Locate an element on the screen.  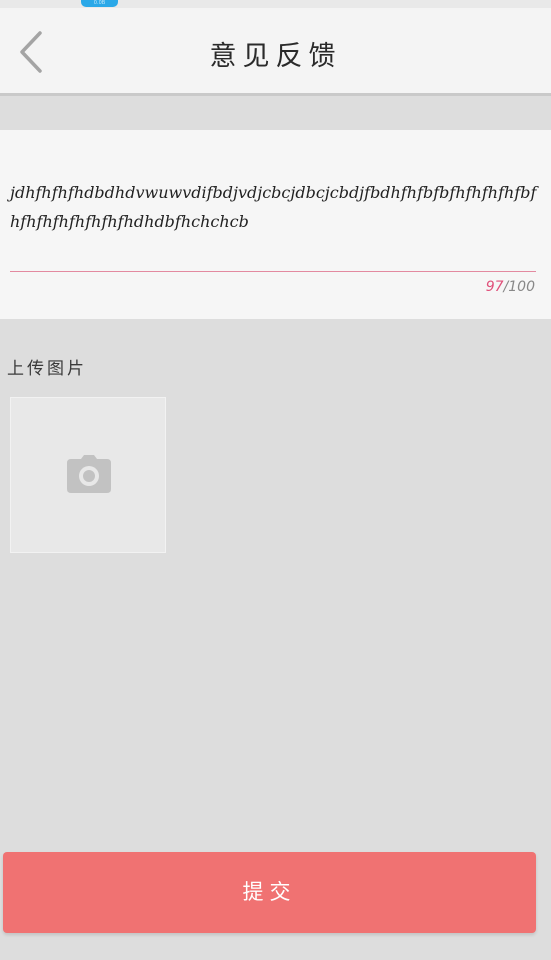
char-count-current: 97 is located at coordinates (494, 287).